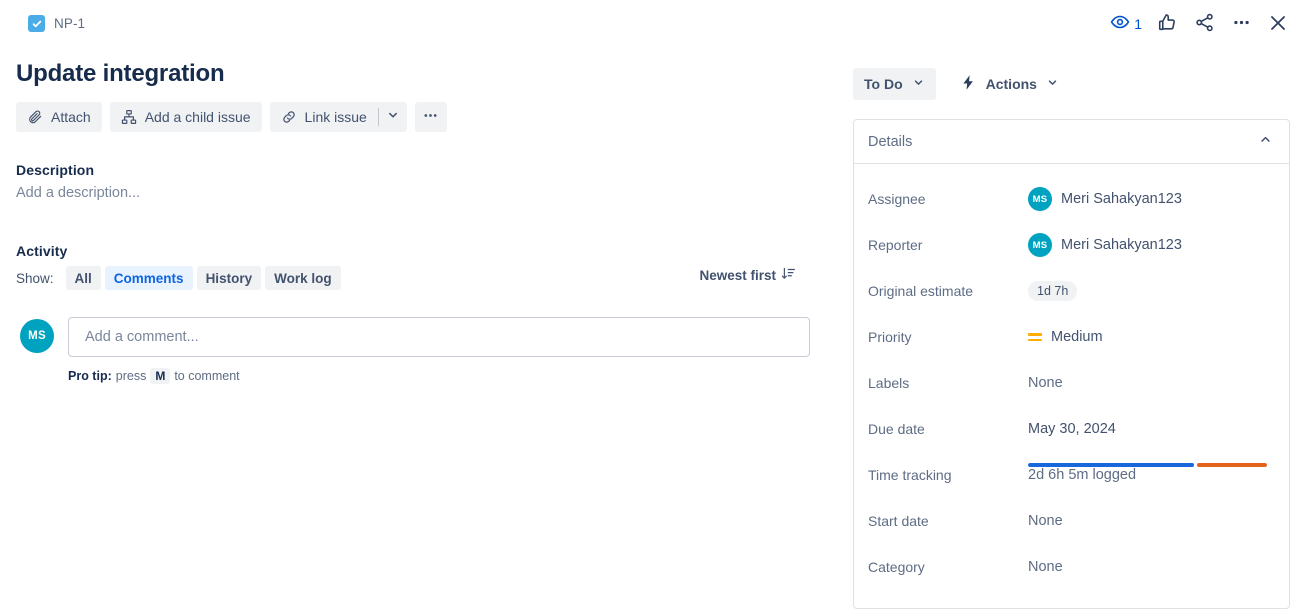  I want to click on thumbs-up-icon, so click(1167, 24).